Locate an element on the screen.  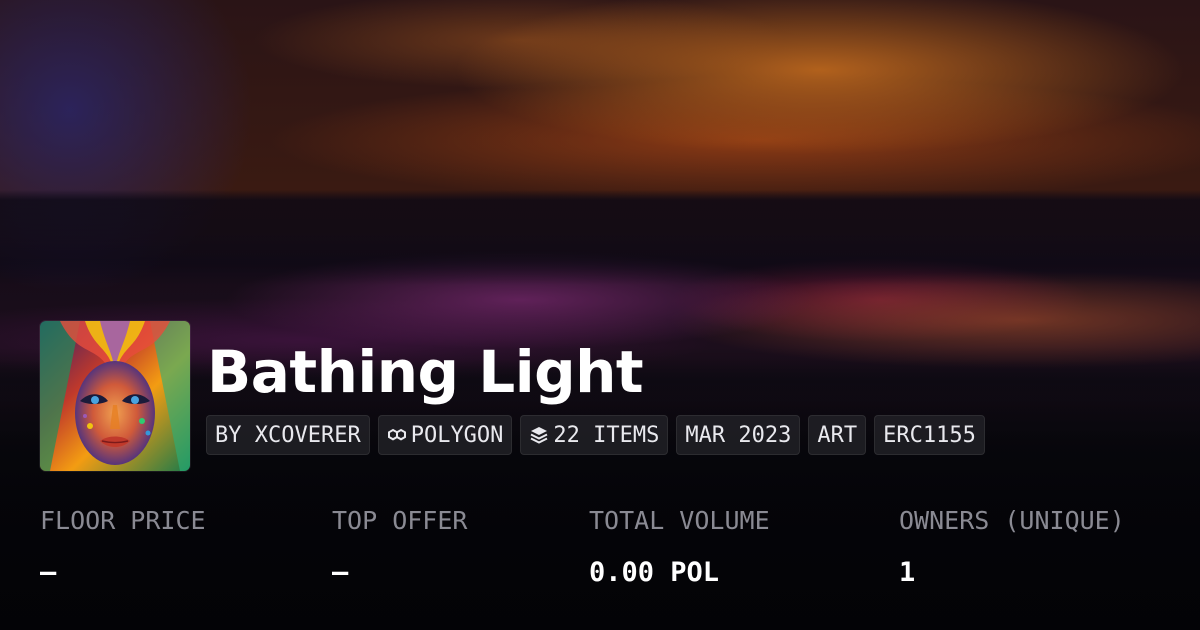
tag-standard: ERC1155 is located at coordinates (929, 435).